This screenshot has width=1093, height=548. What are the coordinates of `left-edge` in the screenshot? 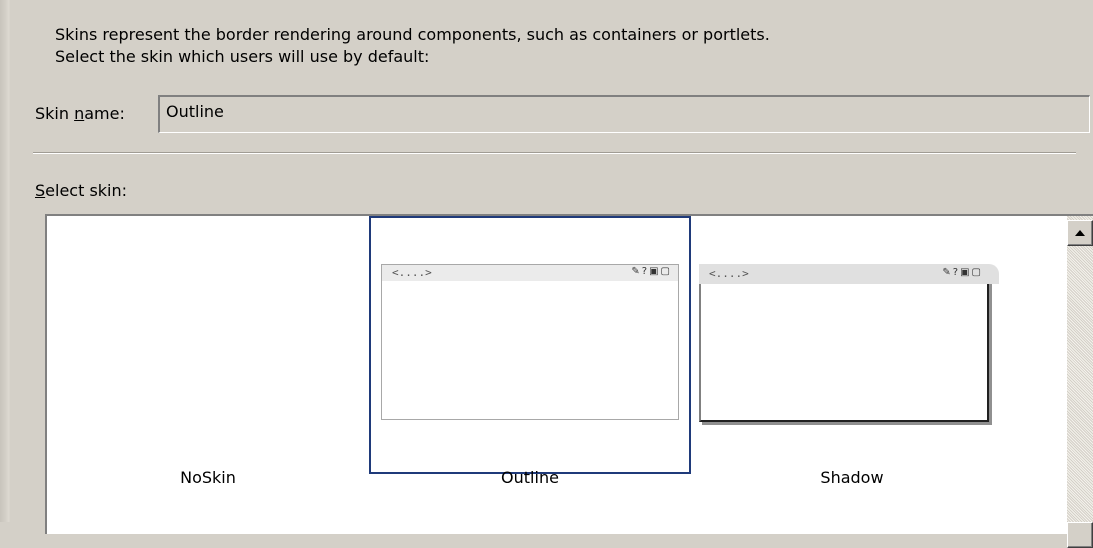 It's located at (5, 261).